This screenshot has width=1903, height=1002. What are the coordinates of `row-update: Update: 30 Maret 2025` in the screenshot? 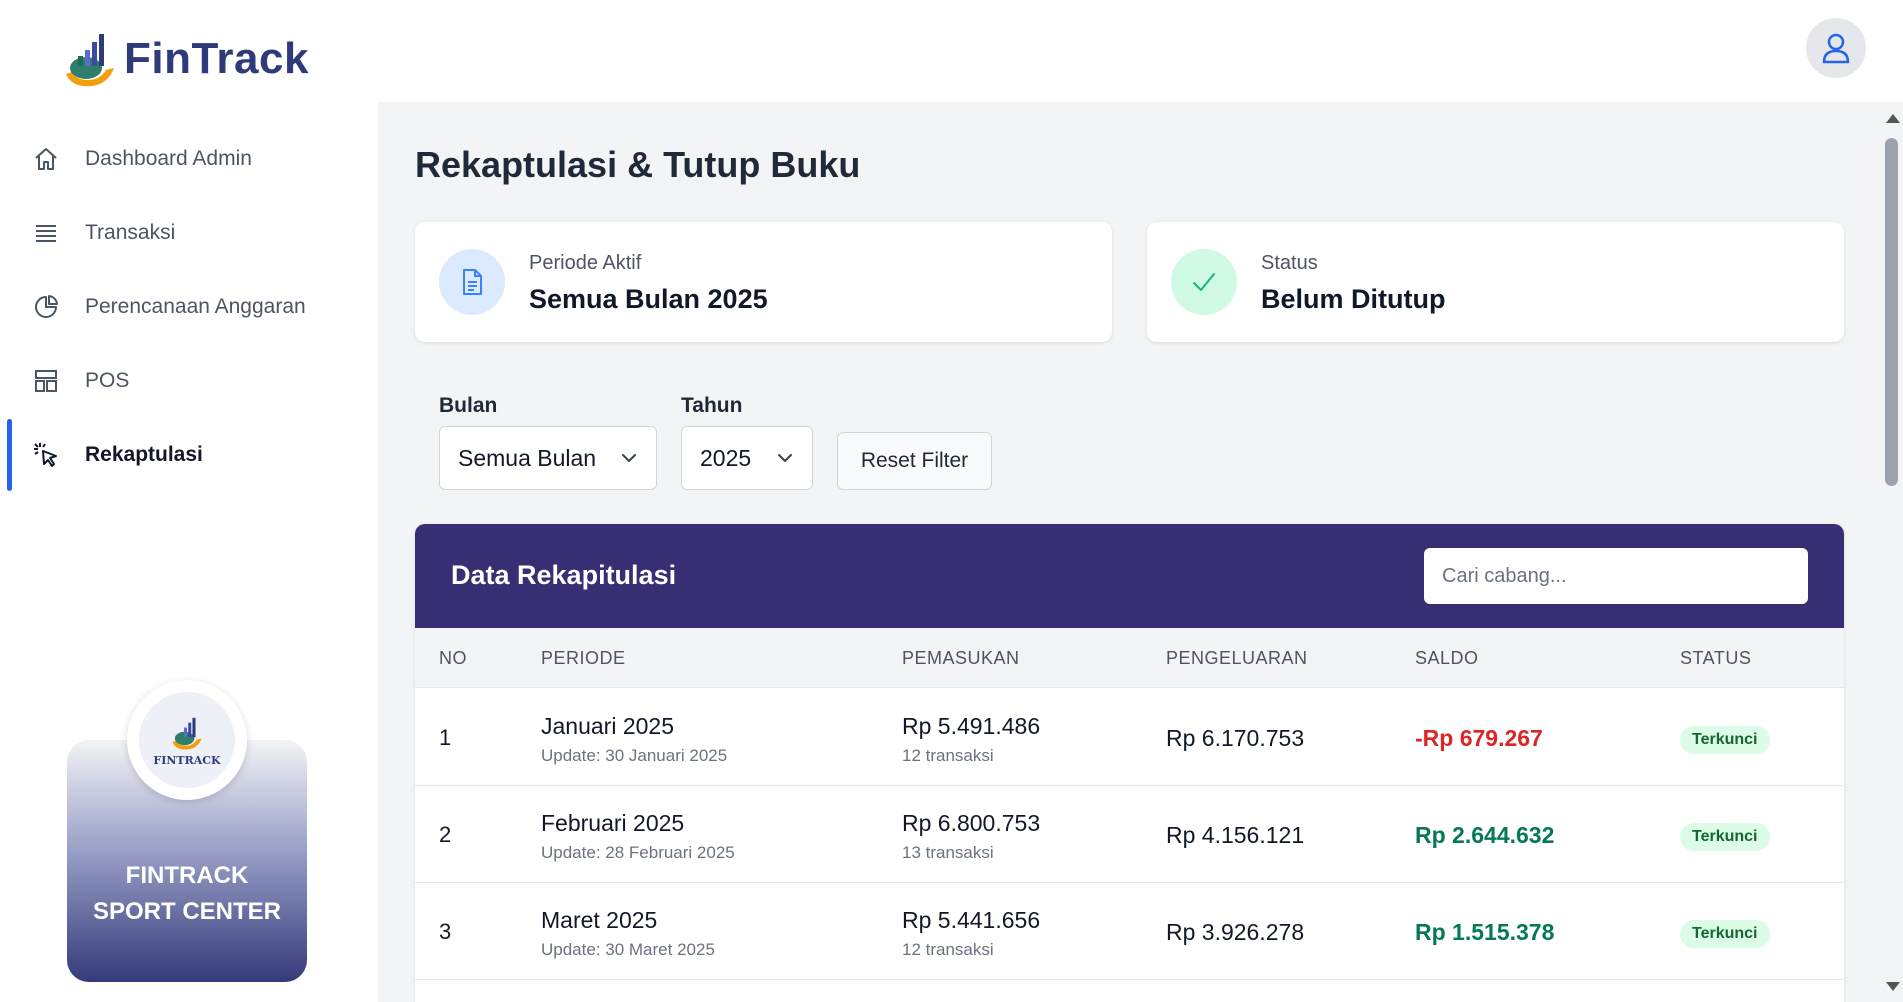 It's located at (628, 949).